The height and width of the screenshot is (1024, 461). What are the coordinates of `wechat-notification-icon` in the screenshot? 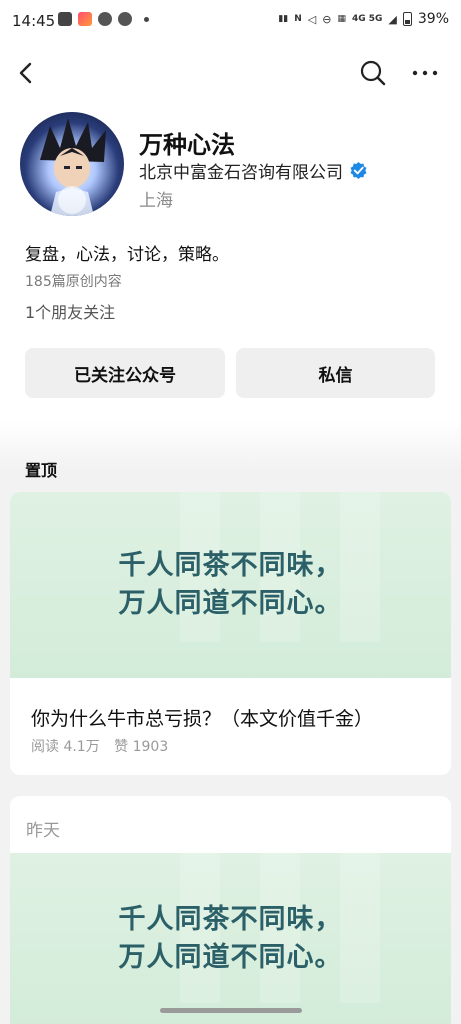 It's located at (125, 19).